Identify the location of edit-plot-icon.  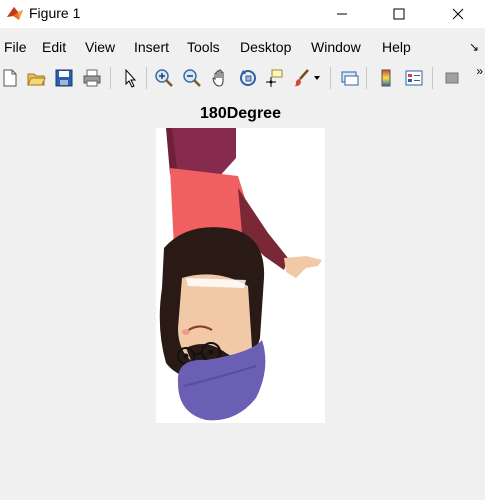
(130, 78).